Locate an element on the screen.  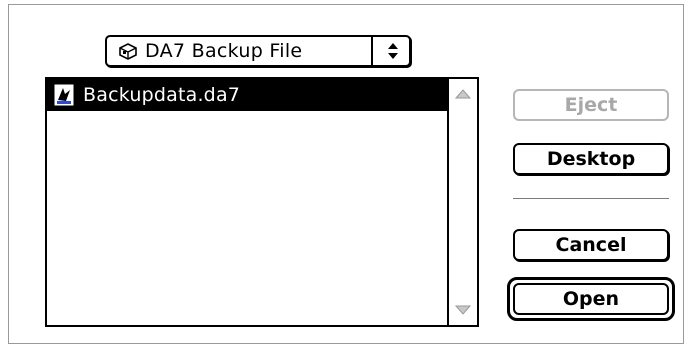
popup-divider is located at coordinates (372, 51).